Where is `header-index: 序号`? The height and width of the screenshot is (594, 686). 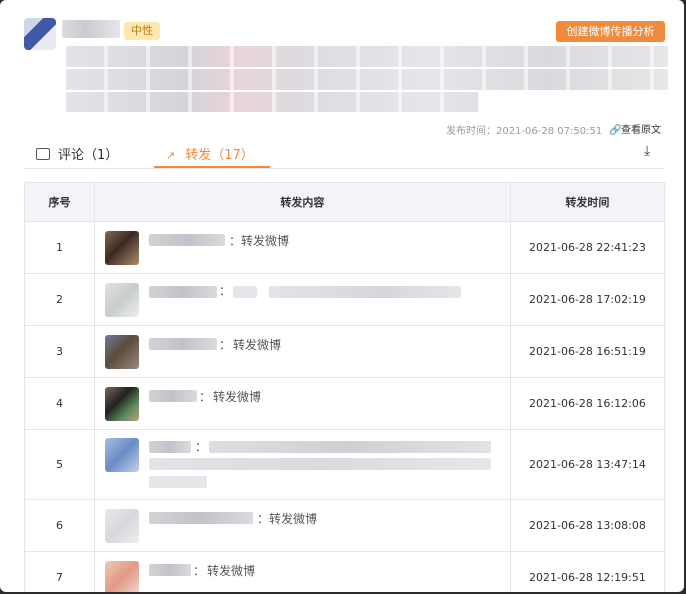
header-index: 序号 is located at coordinates (59, 202).